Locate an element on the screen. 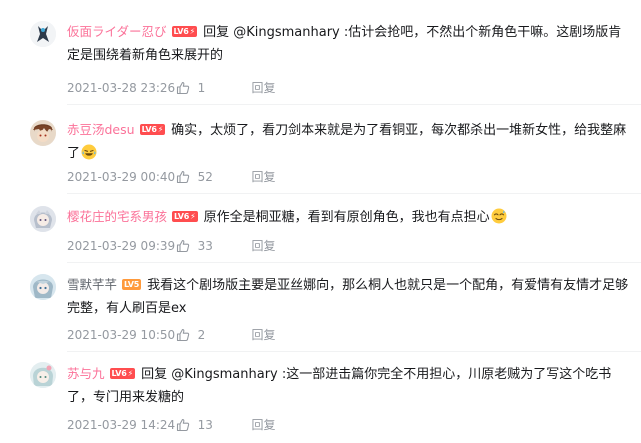 Image resolution: width=641 pixels, height=443 pixels. like-count: 2 is located at coordinates (201, 334).